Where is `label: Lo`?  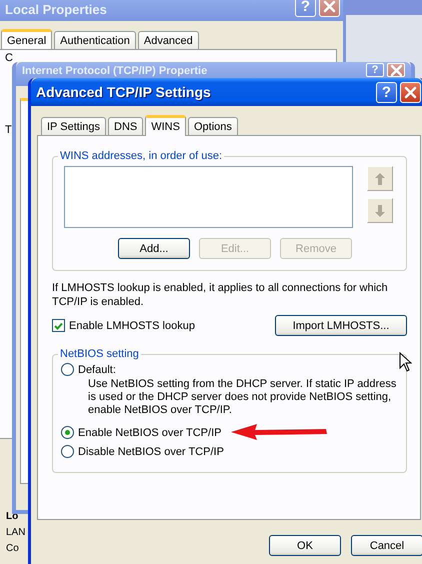 label: Lo is located at coordinates (12, 516).